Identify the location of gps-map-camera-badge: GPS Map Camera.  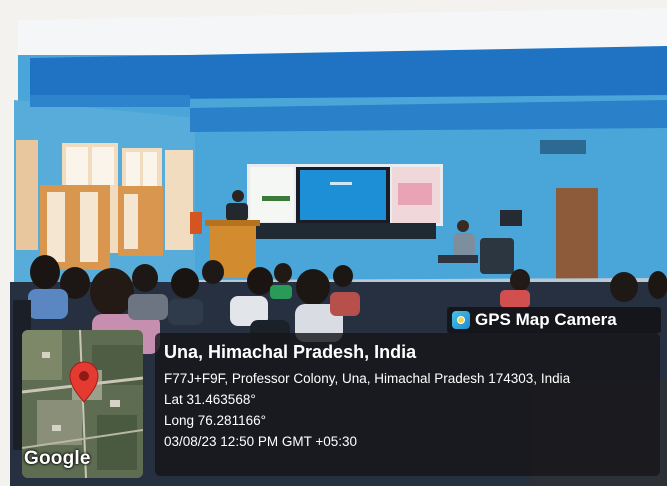
(554, 320).